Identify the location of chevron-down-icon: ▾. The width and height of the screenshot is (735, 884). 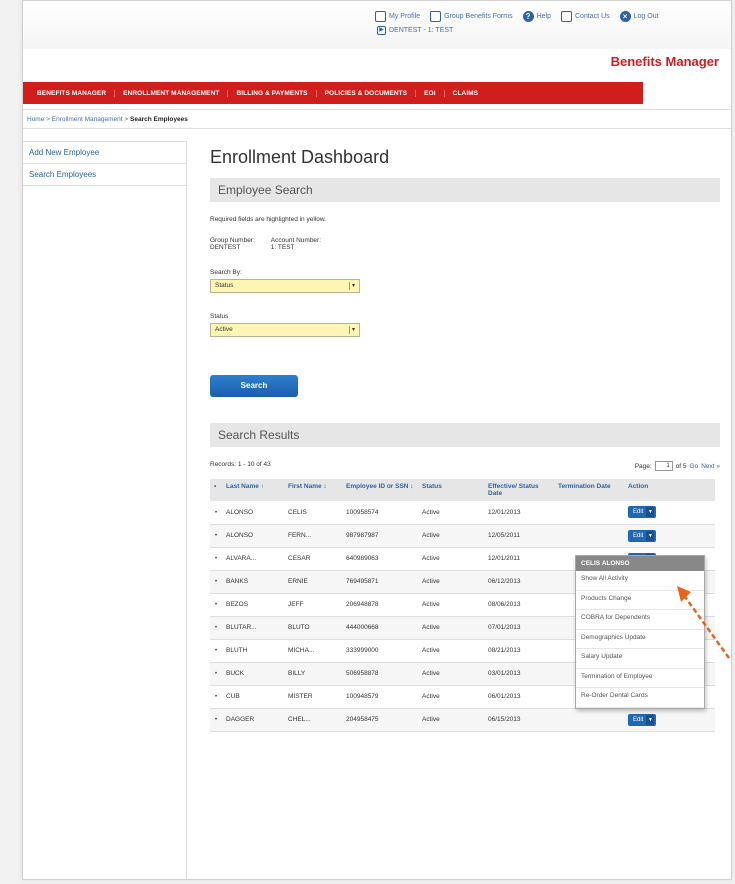
(353, 286).